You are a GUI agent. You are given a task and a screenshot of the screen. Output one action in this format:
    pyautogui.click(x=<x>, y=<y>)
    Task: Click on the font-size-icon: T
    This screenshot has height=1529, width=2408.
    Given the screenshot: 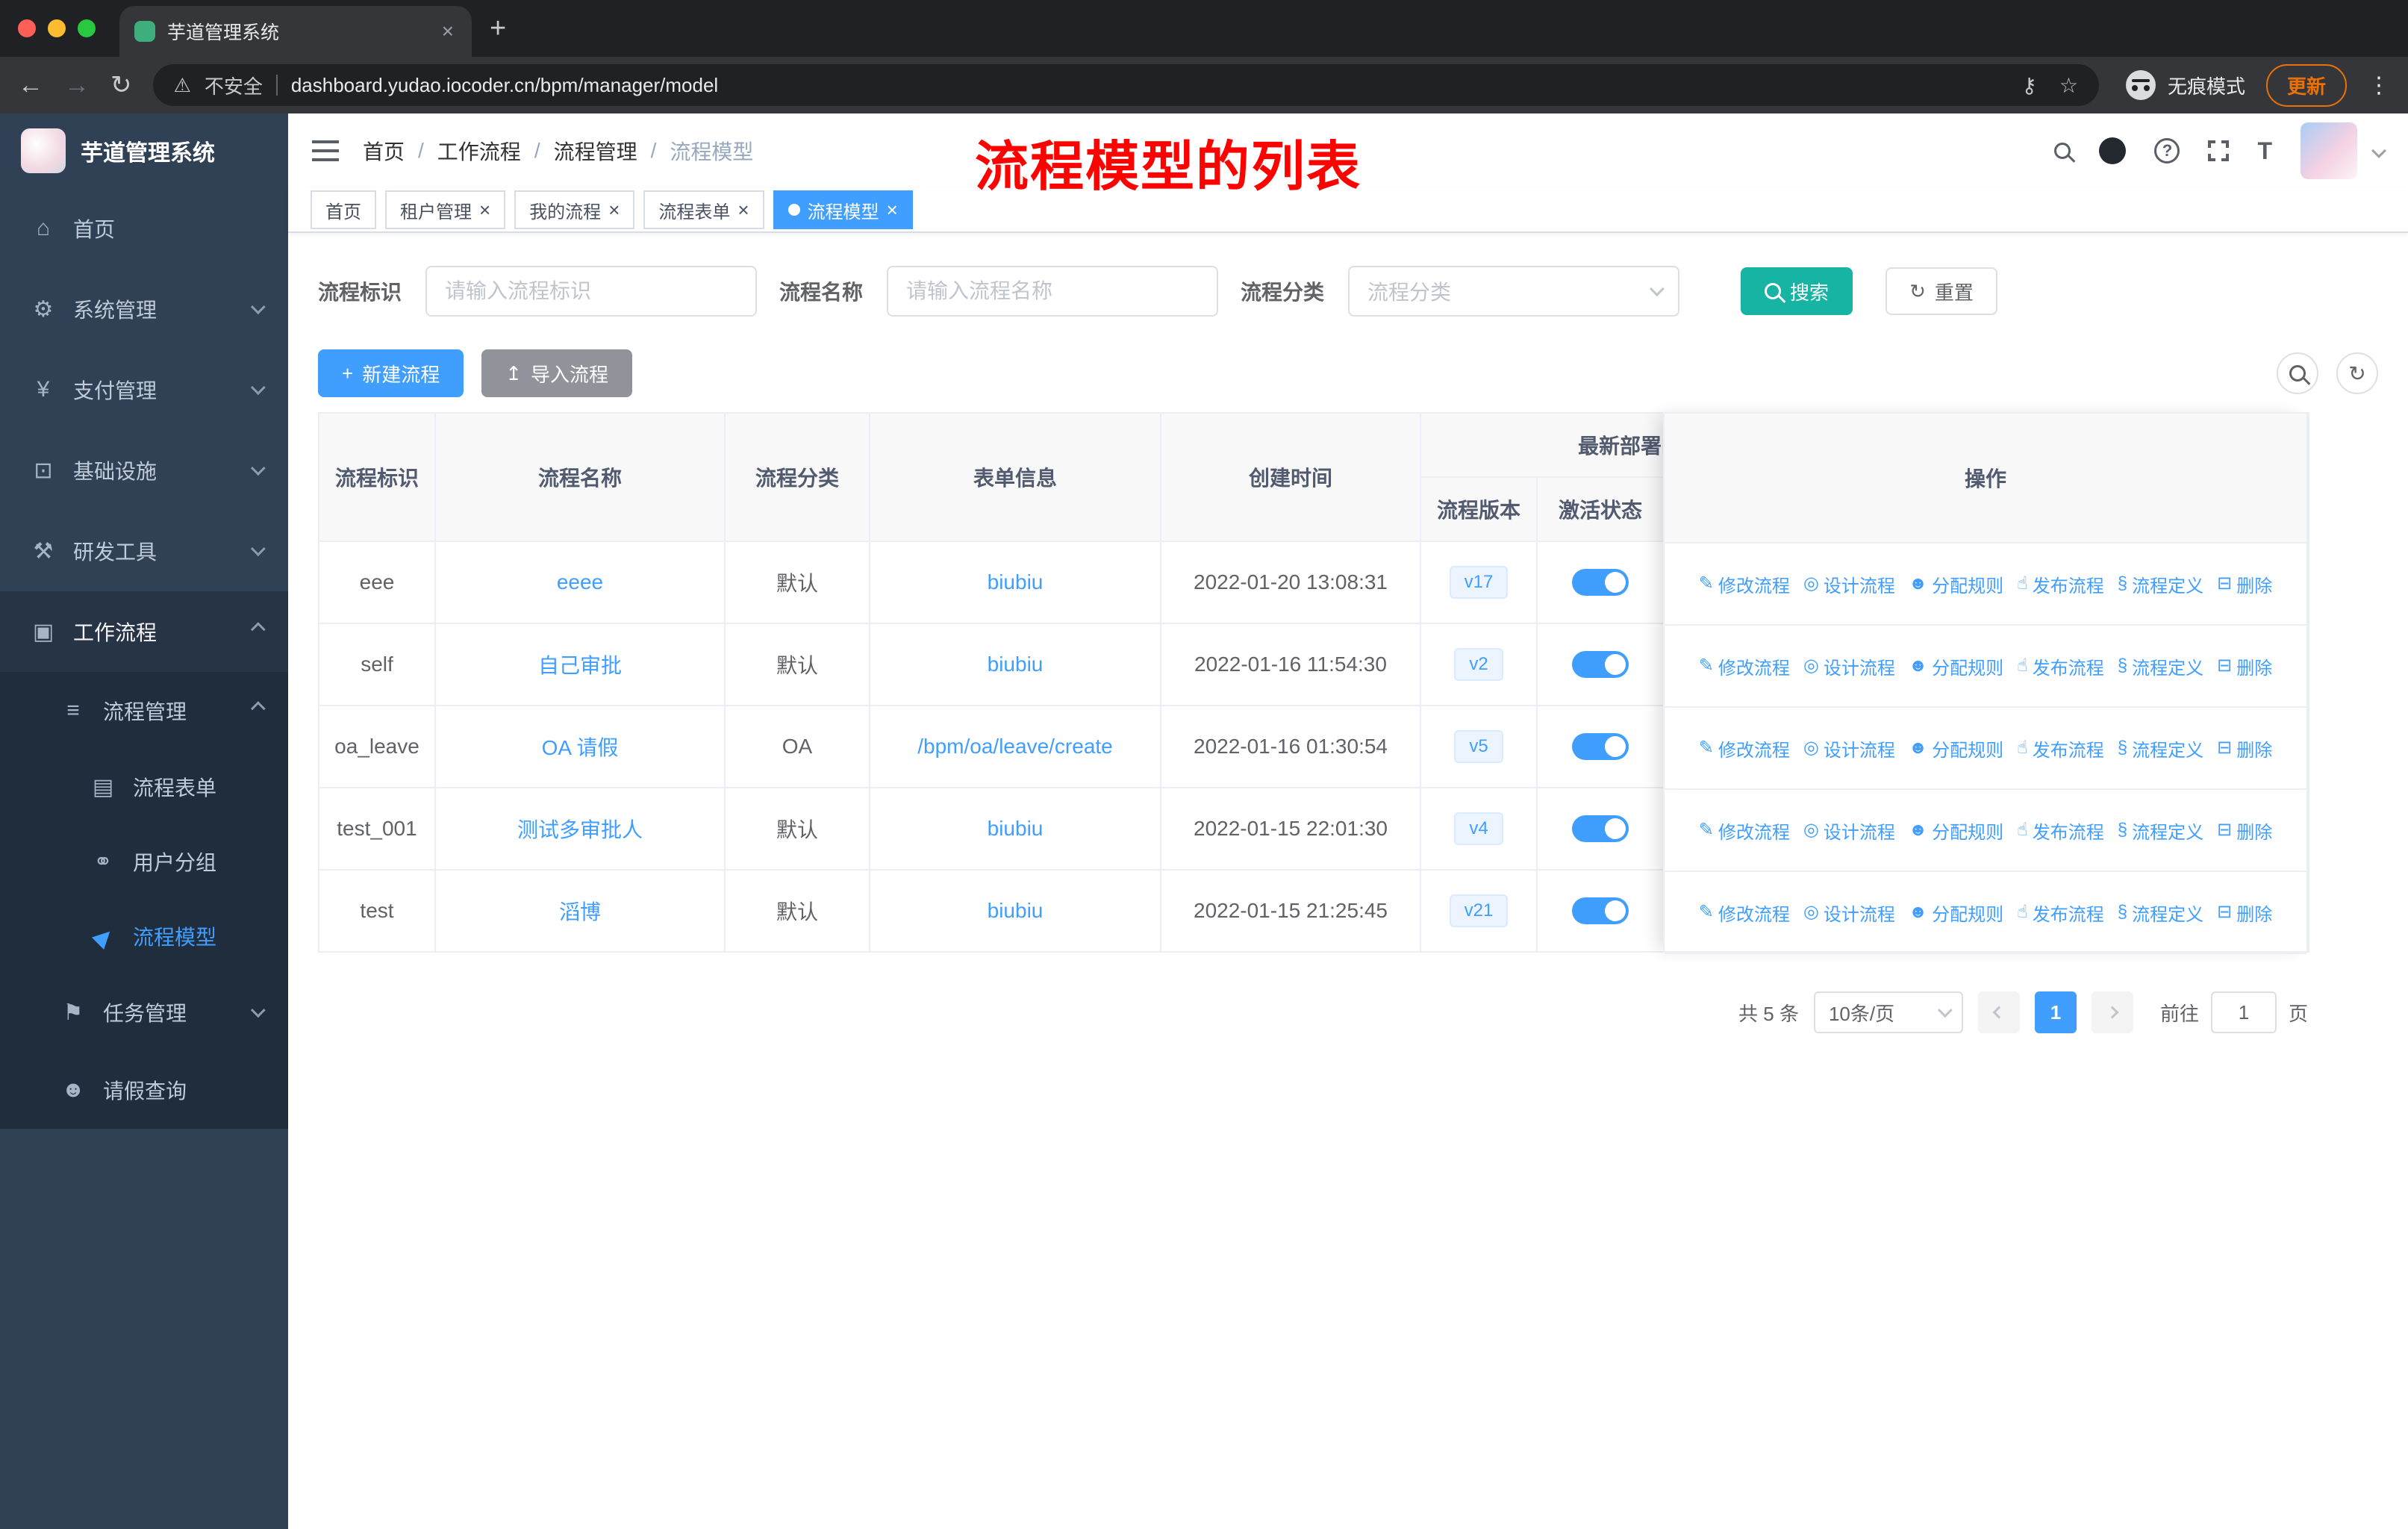 What is the action you would take?
    pyautogui.click(x=2264, y=151)
    